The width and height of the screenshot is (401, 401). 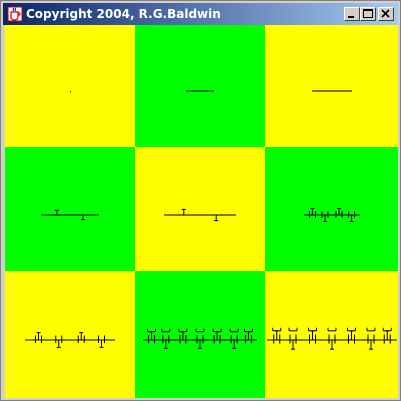 I want to click on title-bar: Copyright 2004, R.G.Baldwin, so click(x=200, y=14).